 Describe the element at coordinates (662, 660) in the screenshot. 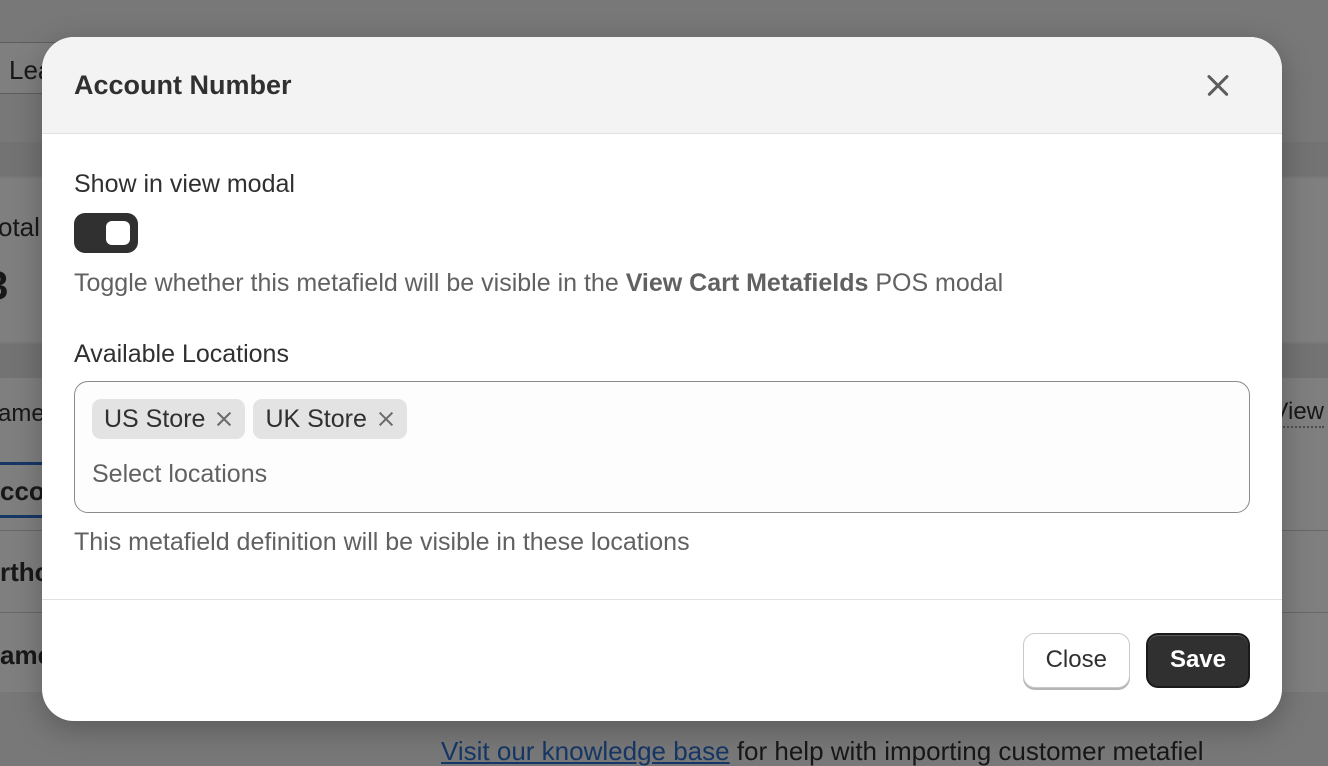

I see `modal-footer: Close Save` at that location.